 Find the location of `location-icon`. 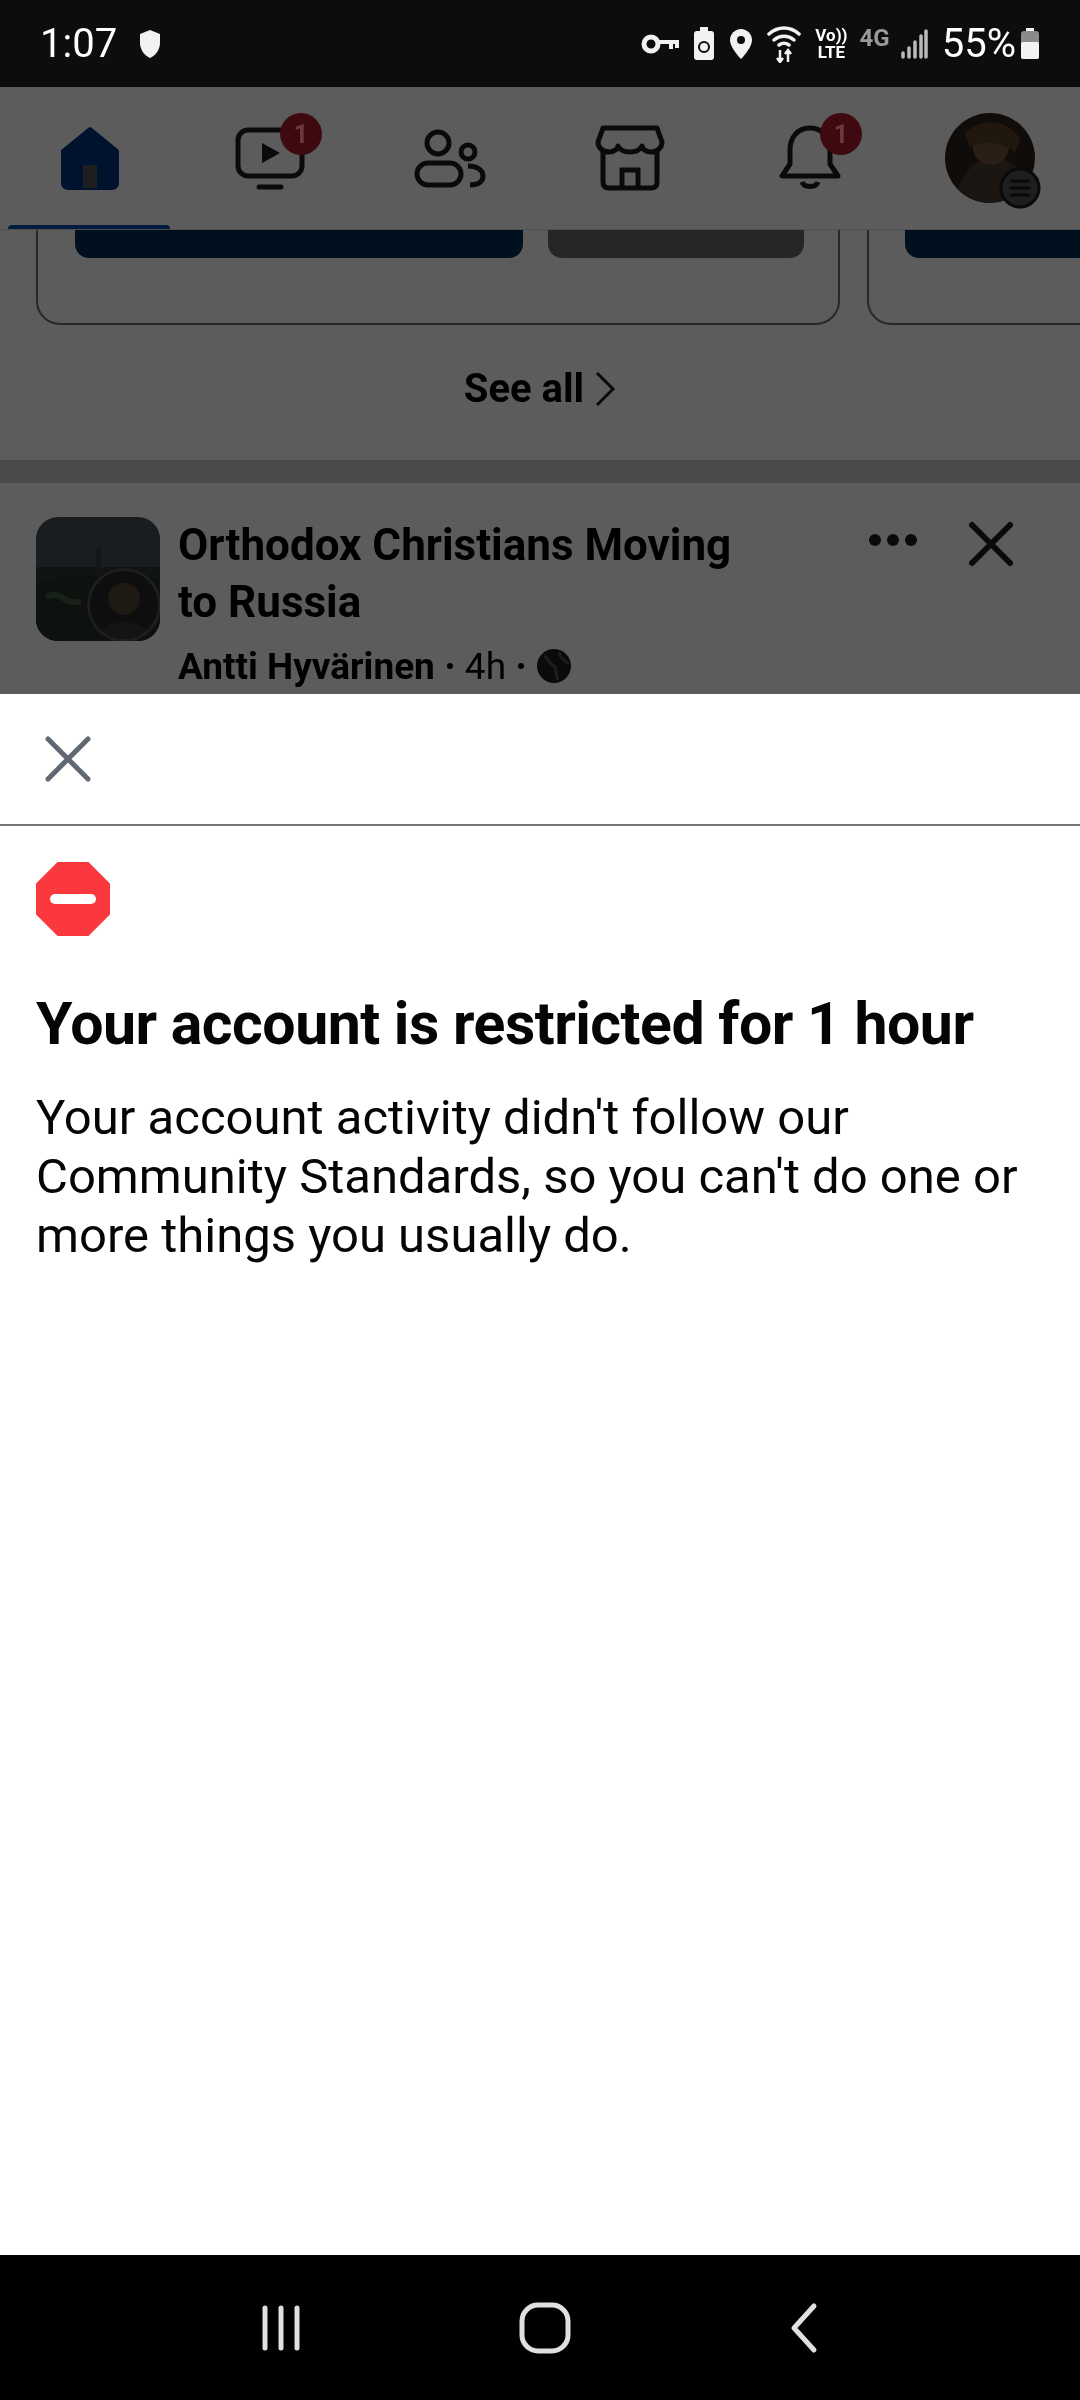

location-icon is located at coordinates (741, 43).